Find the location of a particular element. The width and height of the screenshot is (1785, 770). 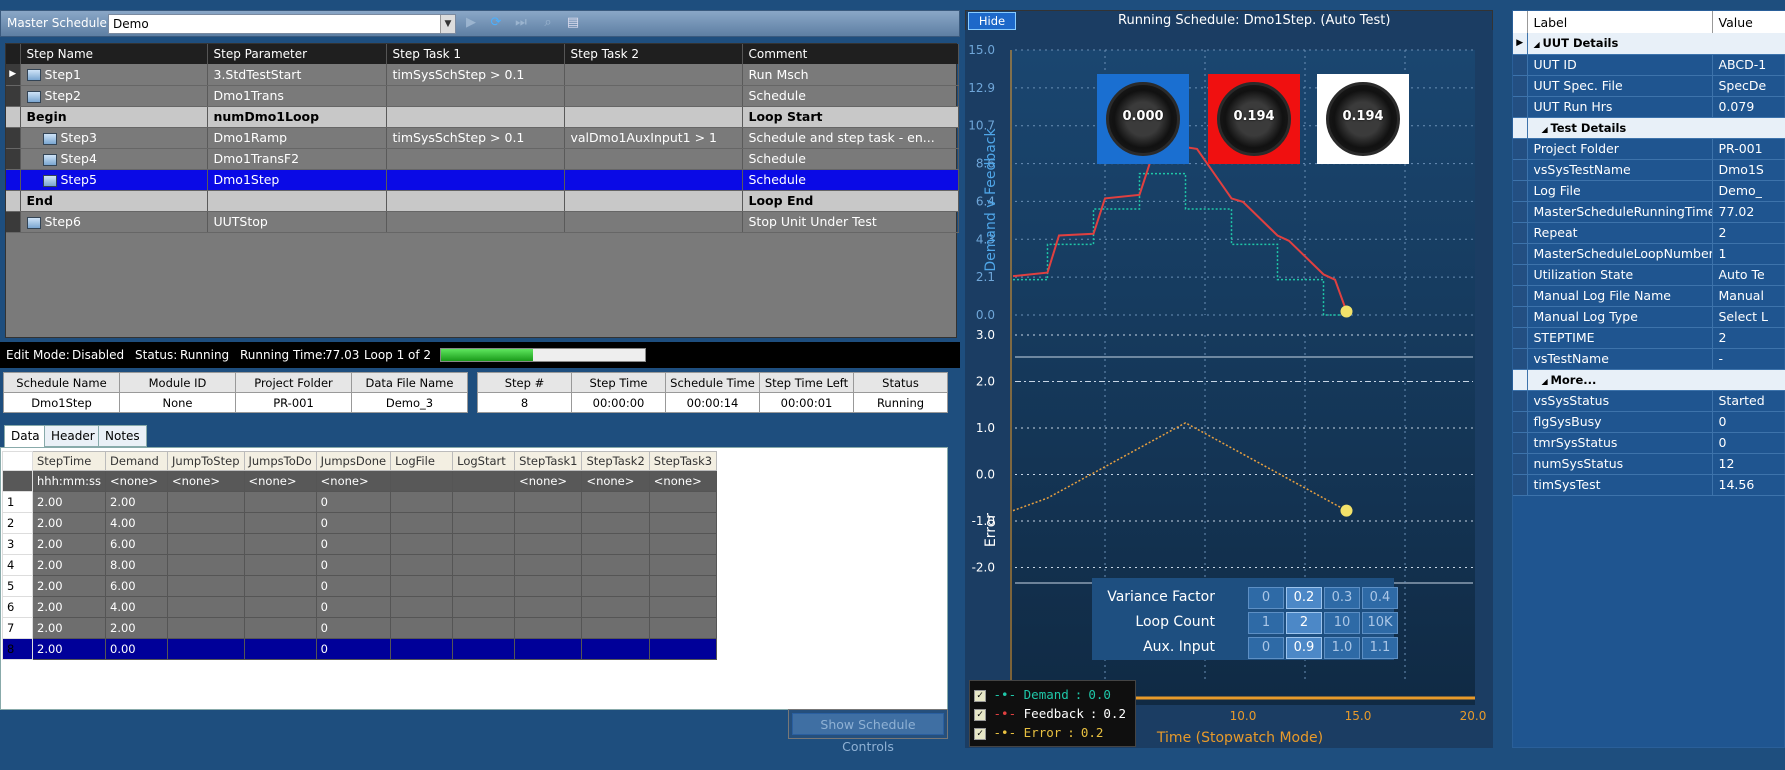

step-cell-param: UUTStop is located at coordinates (297, 222).